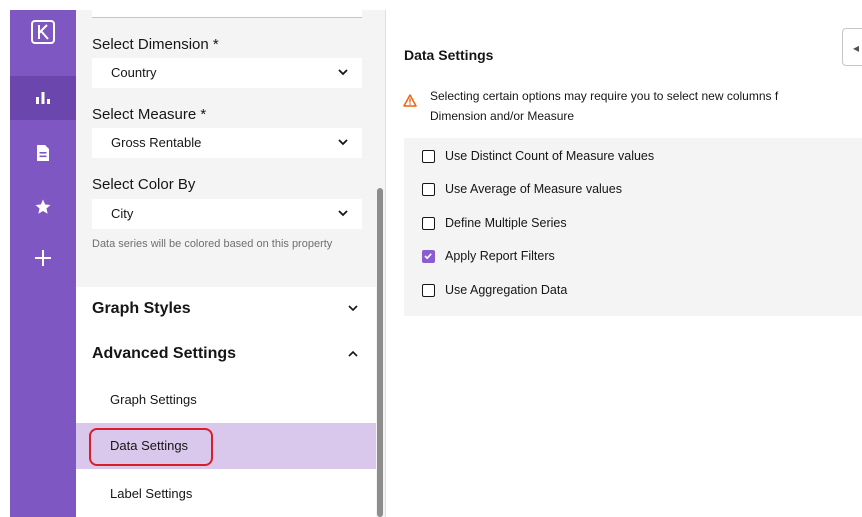 The width and height of the screenshot is (862, 517). Describe the element at coordinates (227, 14) in the screenshot. I see `previous-field` at that location.